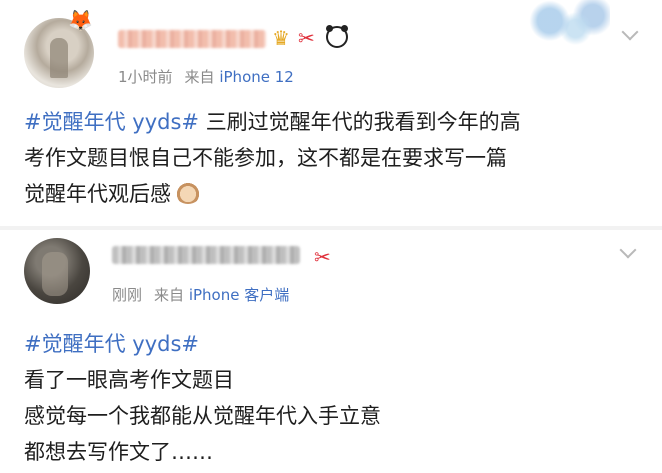 This screenshot has width=662, height=473. What do you see at coordinates (363, 122) in the screenshot?
I see `body-line-1: 三刷过觉醒年代的我看到今年的高` at bounding box center [363, 122].